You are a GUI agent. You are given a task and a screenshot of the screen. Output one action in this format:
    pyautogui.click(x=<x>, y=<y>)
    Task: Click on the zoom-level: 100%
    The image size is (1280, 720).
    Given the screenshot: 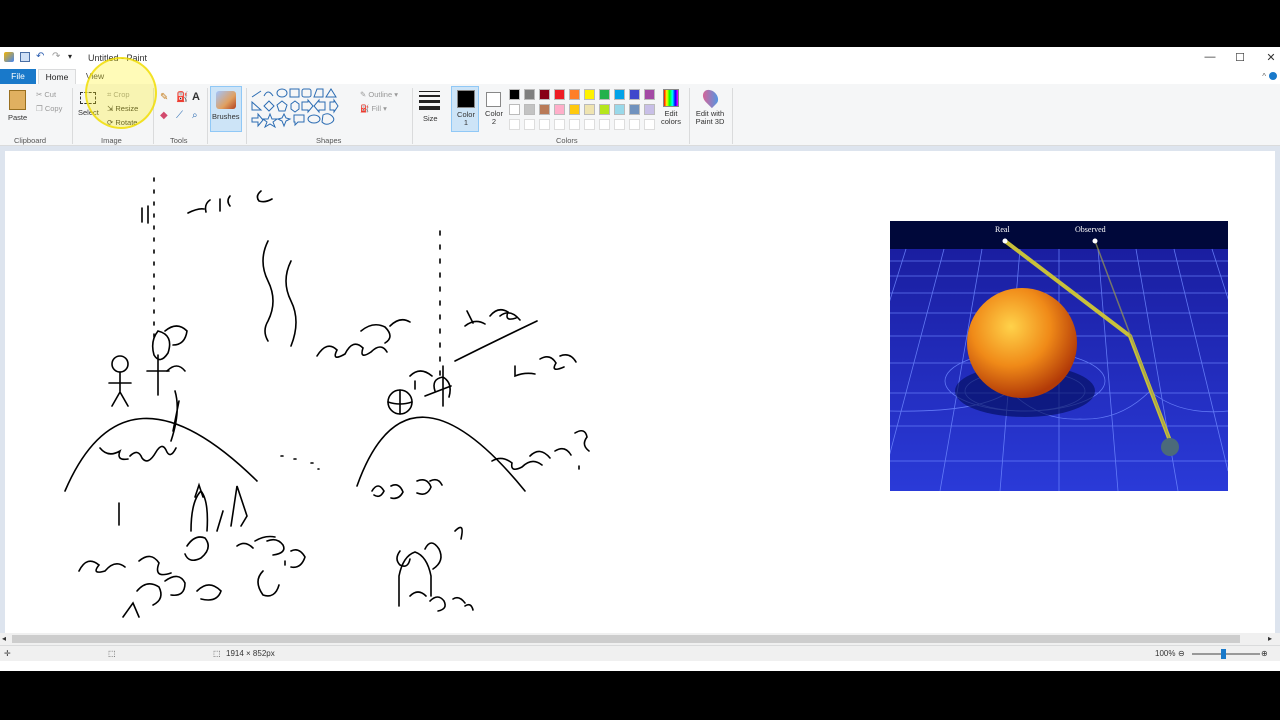 What is the action you would take?
    pyautogui.click(x=1165, y=653)
    